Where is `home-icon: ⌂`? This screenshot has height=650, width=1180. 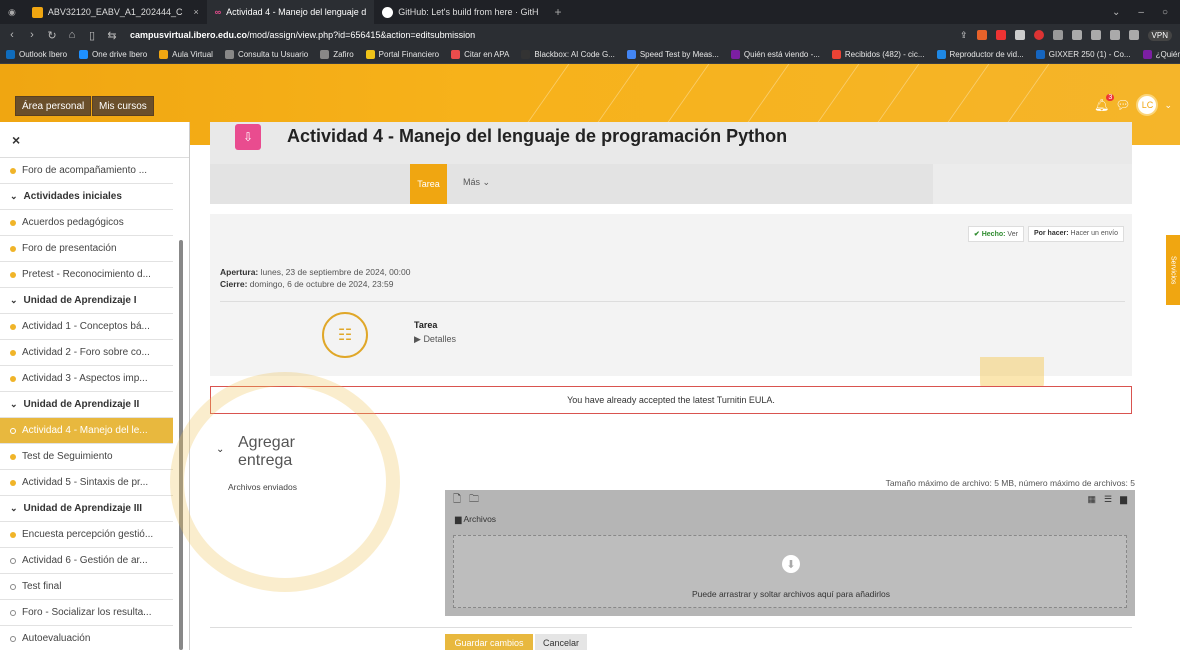 home-icon: ⌂ is located at coordinates (72, 35).